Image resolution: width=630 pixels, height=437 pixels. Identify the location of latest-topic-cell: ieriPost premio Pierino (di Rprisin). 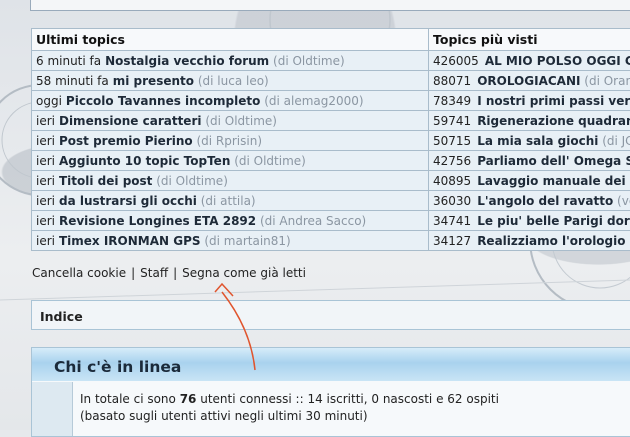
(230, 141).